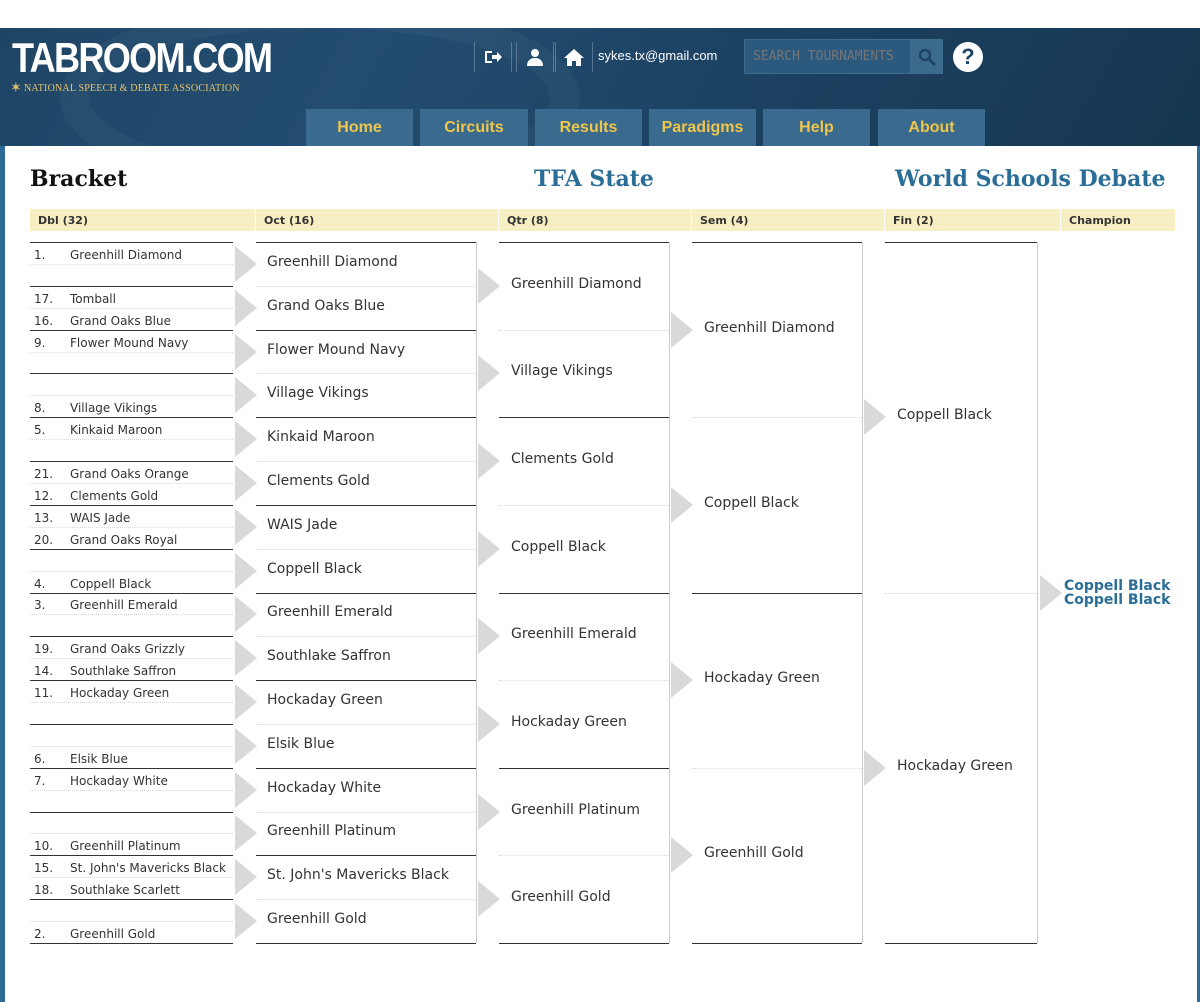  Describe the element at coordinates (562, 371) in the screenshot. I see `quarters-team: Village Vikings` at that location.